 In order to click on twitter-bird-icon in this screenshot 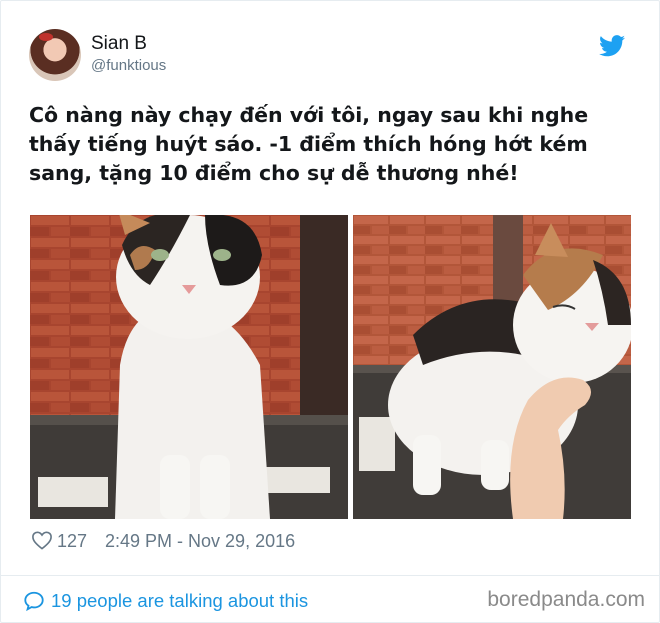, I will do `click(612, 46)`.